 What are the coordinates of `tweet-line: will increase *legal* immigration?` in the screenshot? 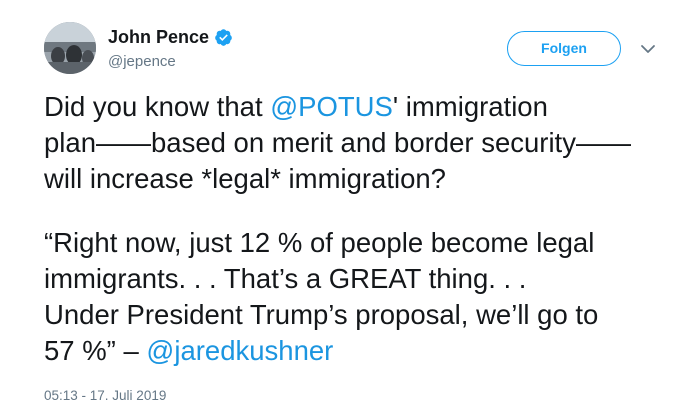 It's located at (245, 178).